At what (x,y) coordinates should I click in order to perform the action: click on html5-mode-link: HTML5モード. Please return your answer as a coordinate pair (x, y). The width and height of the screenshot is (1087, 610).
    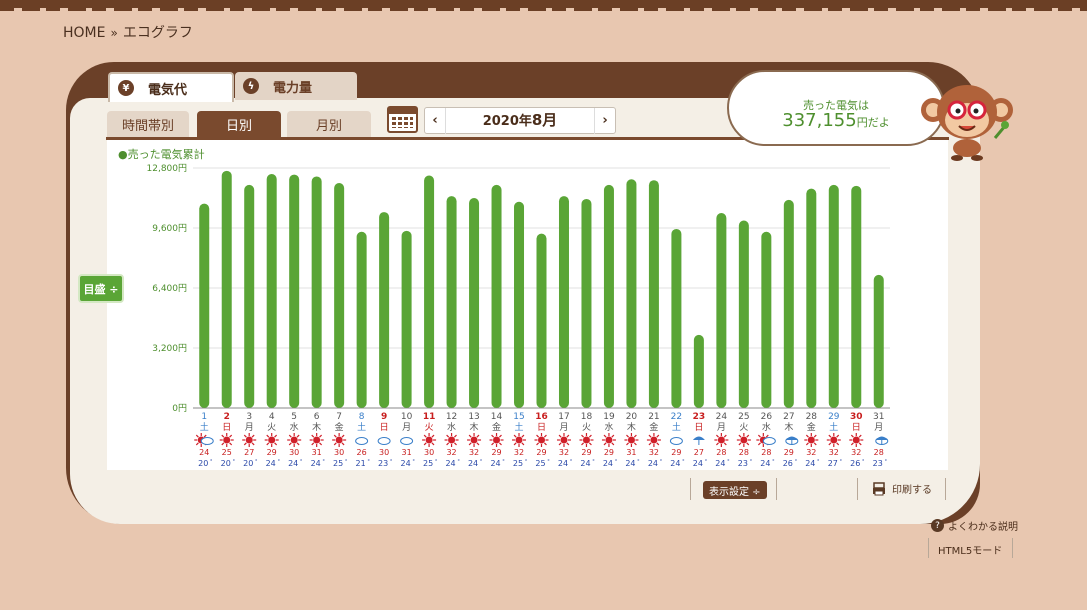
    Looking at the image, I should click on (970, 549).